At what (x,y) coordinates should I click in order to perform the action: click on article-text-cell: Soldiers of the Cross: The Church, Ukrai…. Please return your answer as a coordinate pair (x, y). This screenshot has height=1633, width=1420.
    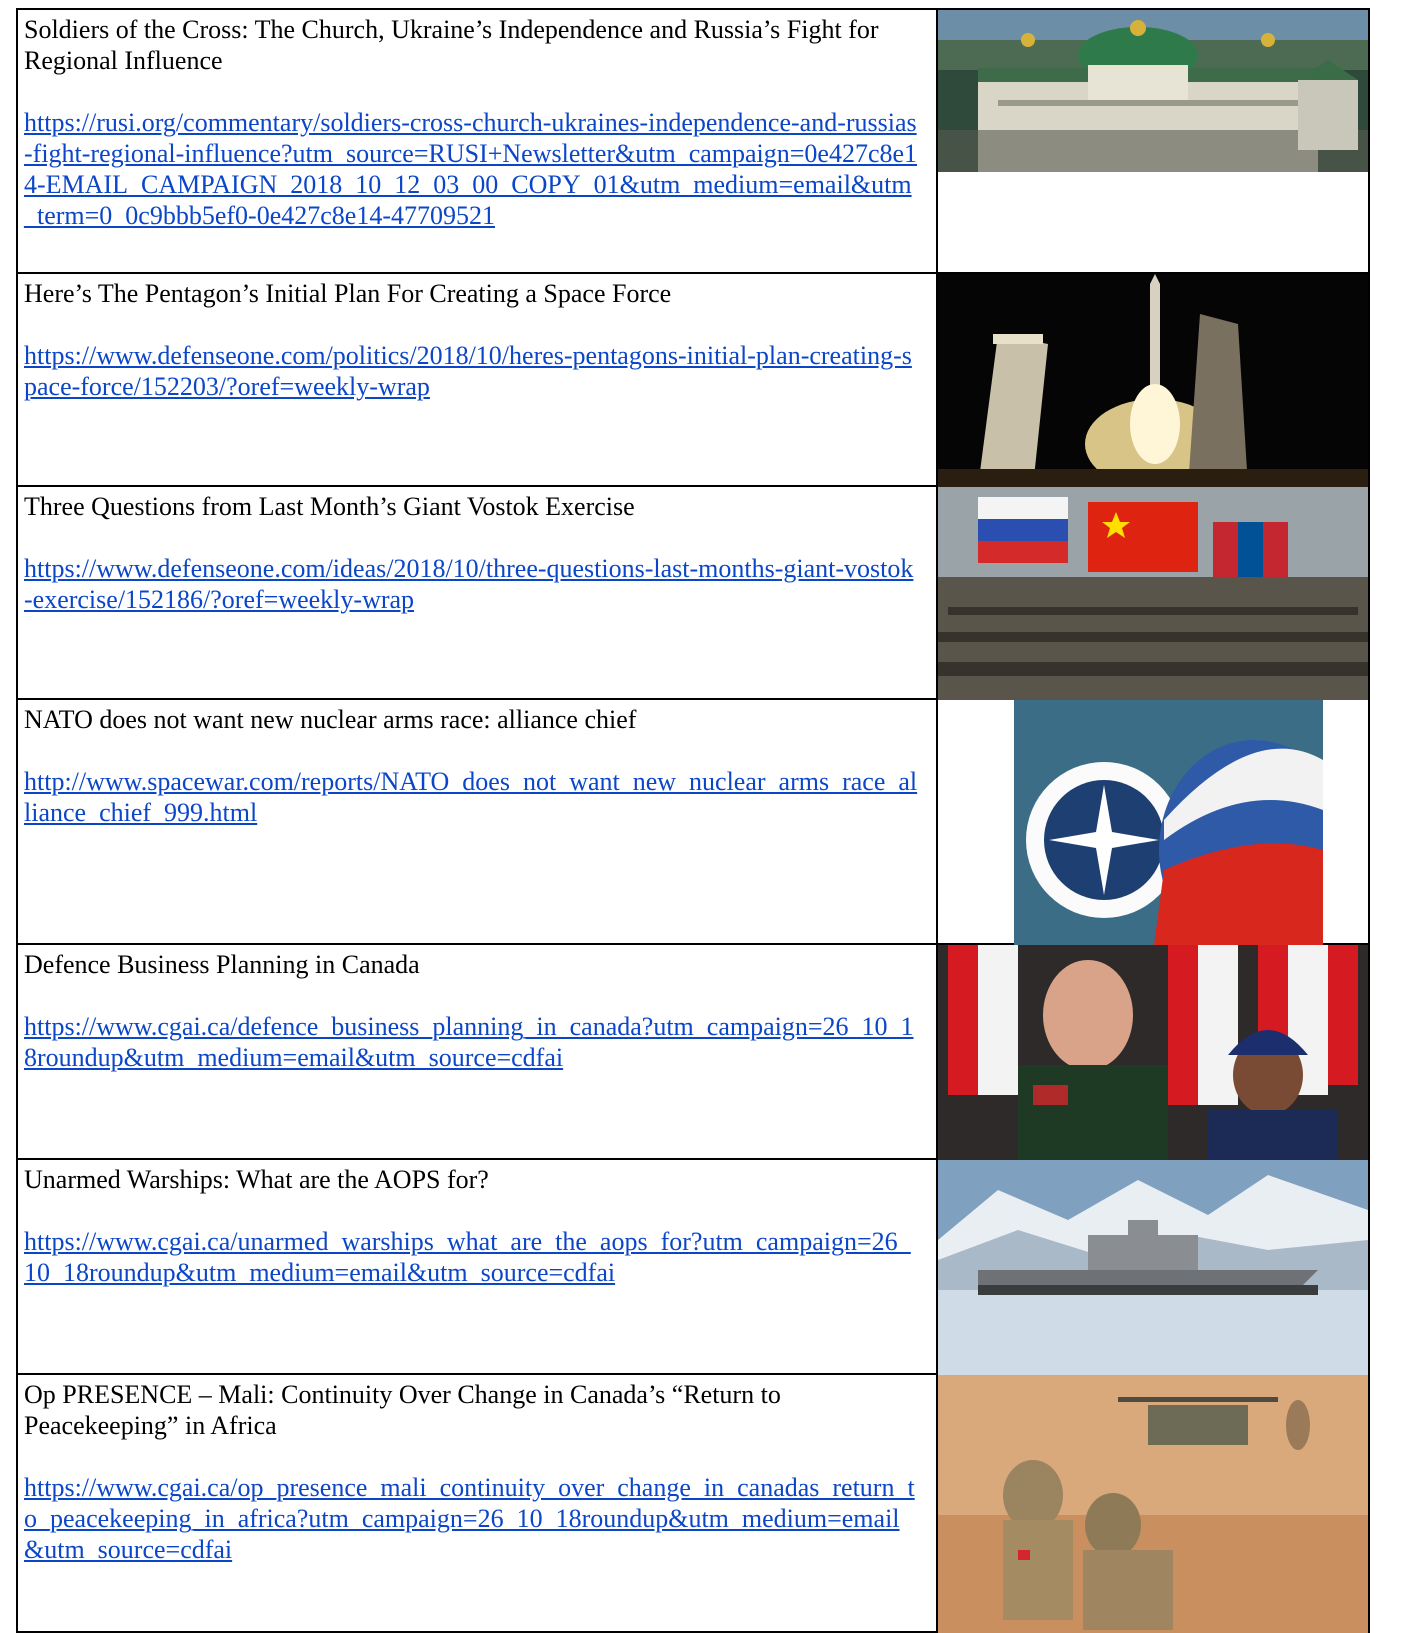
    Looking at the image, I should click on (477, 141).